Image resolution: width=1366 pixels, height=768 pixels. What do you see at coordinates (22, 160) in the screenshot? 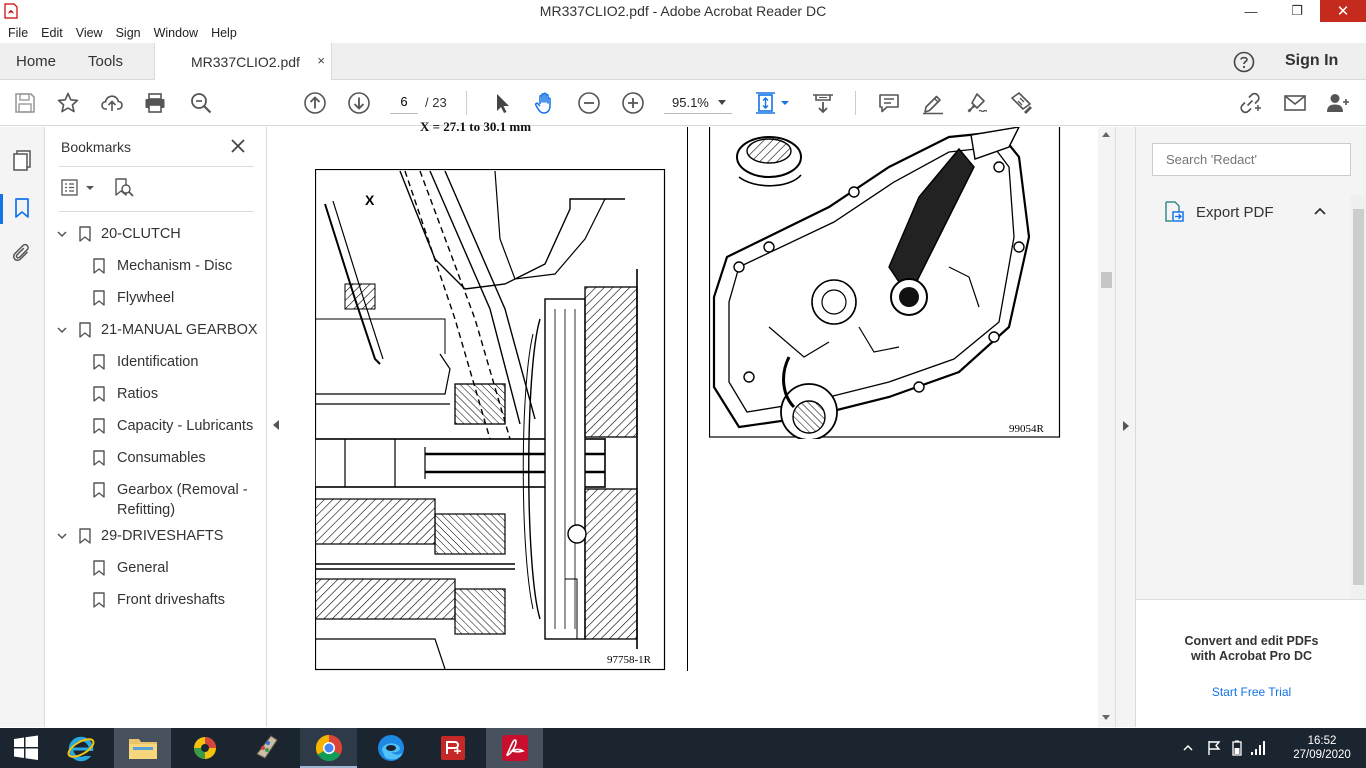
I see `page-thumbnails-icon` at bounding box center [22, 160].